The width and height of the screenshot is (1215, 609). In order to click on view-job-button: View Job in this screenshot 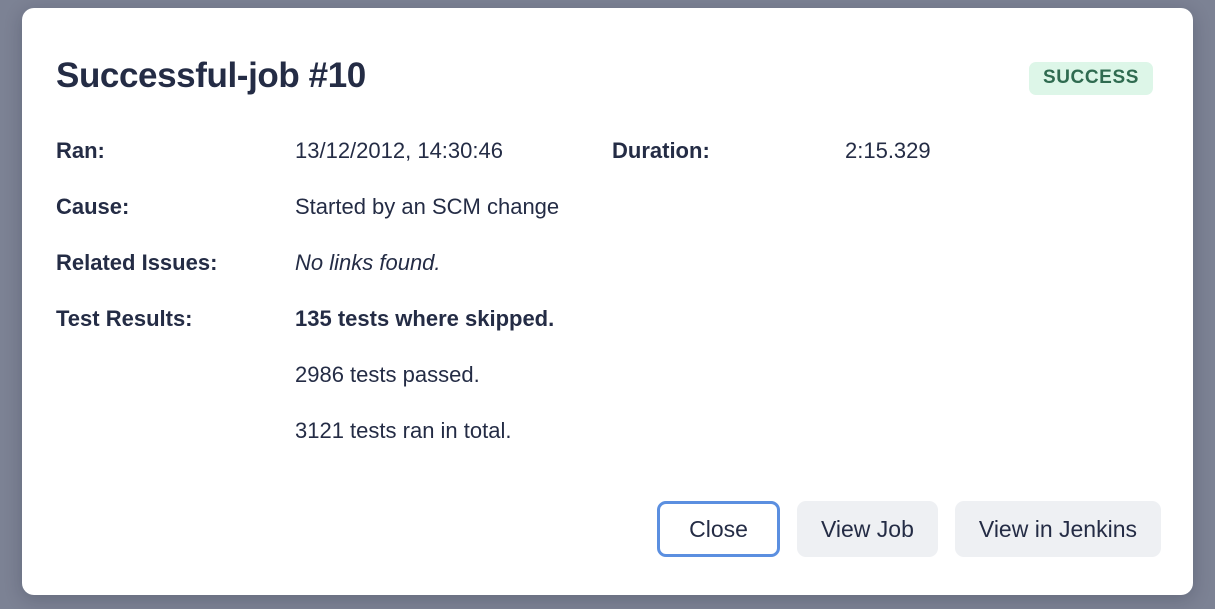, I will do `click(867, 529)`.